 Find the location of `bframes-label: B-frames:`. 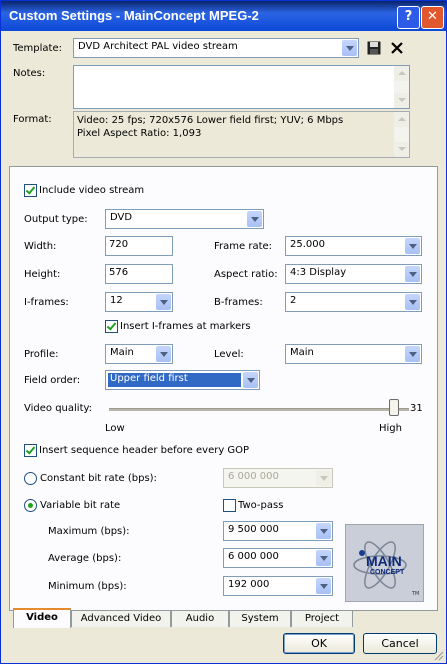

bframes-label: B-frames: is located at coordinates (238, 302).